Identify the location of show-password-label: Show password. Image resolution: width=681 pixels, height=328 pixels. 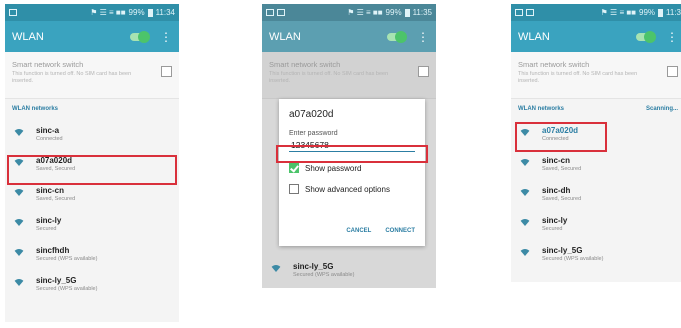
(333, 168).